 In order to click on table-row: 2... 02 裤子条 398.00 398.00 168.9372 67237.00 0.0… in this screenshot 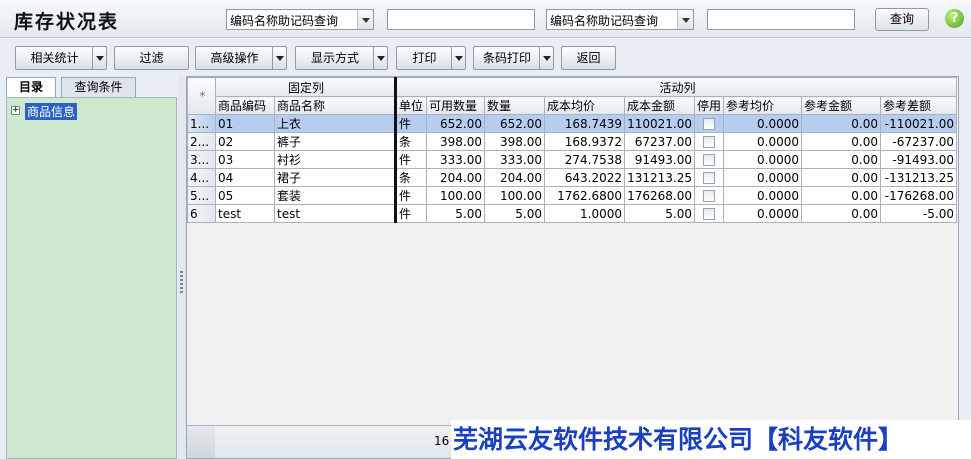, I will do `click(572, 141)`.